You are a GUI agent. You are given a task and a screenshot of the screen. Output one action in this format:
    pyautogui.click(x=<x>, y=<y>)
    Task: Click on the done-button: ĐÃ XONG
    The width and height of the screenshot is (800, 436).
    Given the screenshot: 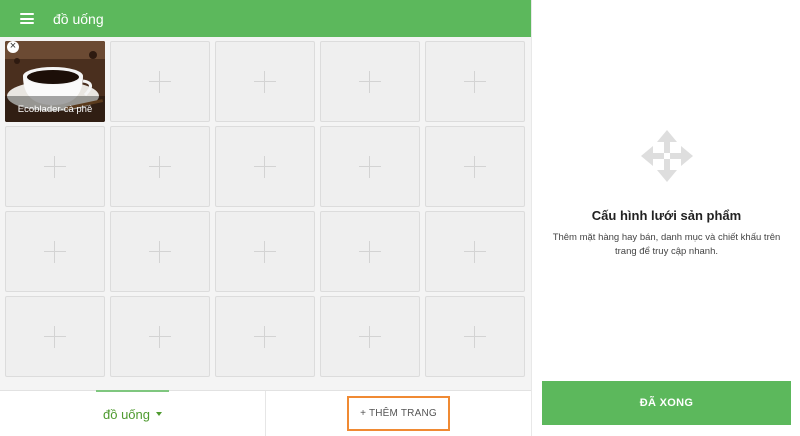 What is the action you would take?
    pyautogui.click(x=666, y=403)
    